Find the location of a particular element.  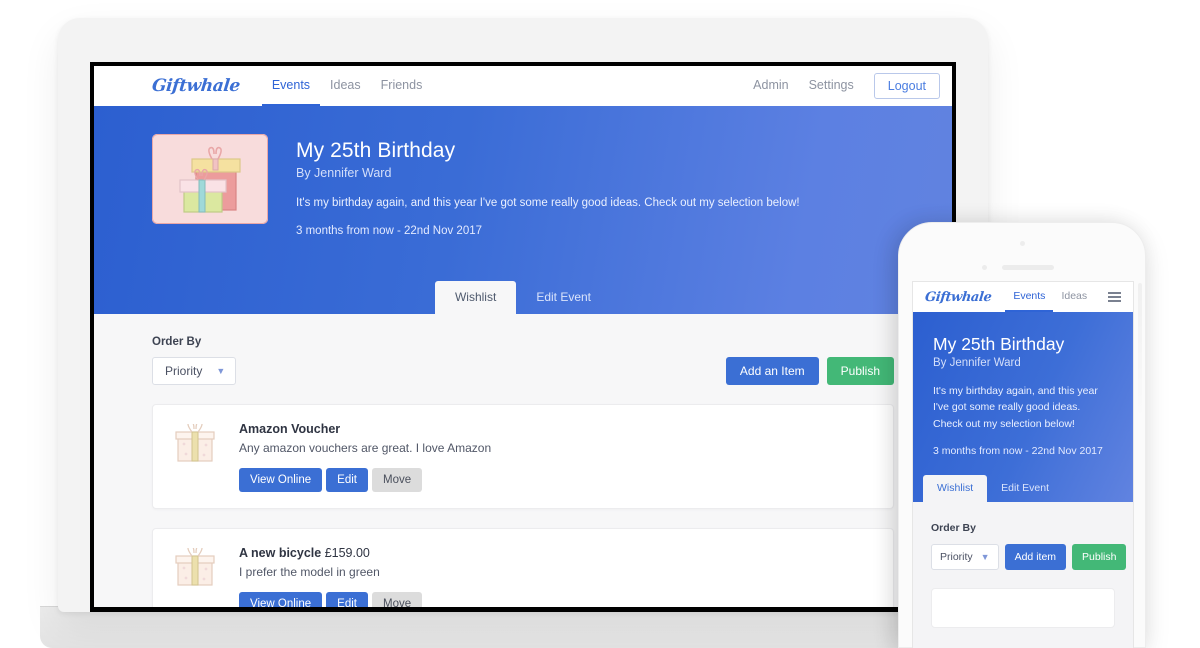

tab-edit-event: Edit Event is located at coordinates (563, 297).